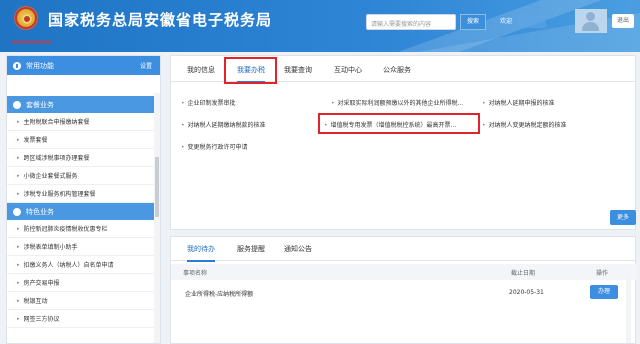  Describe the element at coordinates (17, 104) in the screenshot. I see `package-icon` at that location.